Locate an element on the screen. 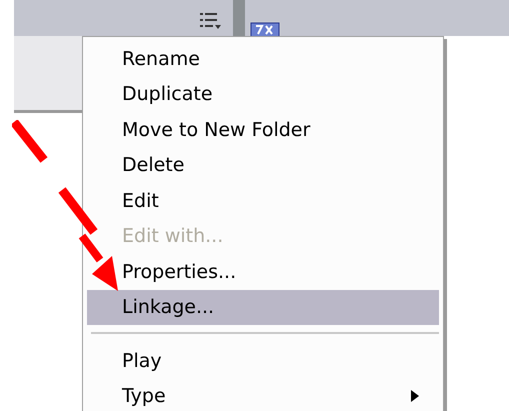 This screenshot has height=411, width=509. submenu-arrow-icon is located at coordinates (415, 396).